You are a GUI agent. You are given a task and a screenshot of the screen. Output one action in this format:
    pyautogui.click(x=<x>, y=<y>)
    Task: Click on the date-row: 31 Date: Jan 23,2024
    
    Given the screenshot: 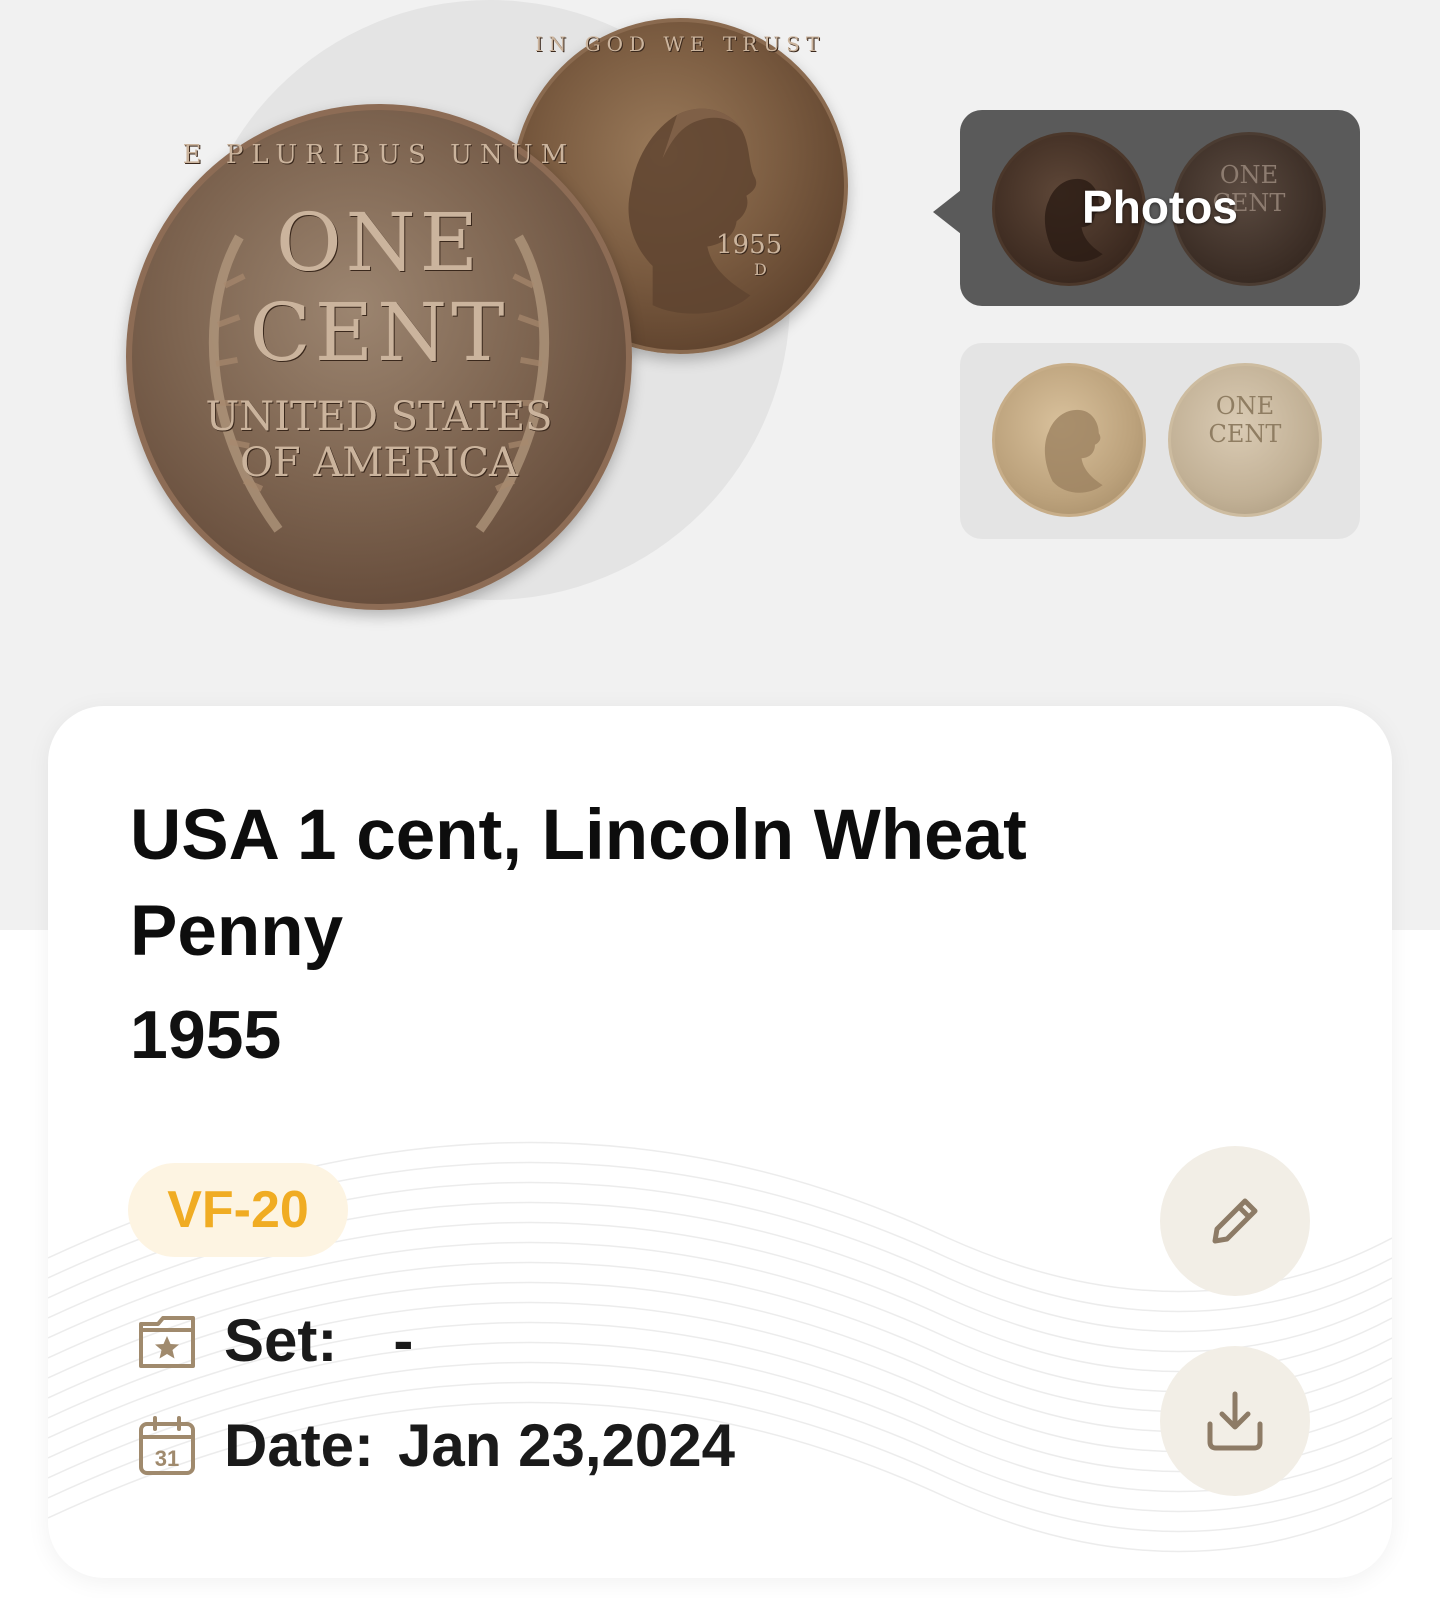 What is the action you would take?
    pyautogui.click(x=435, y=1445)
    